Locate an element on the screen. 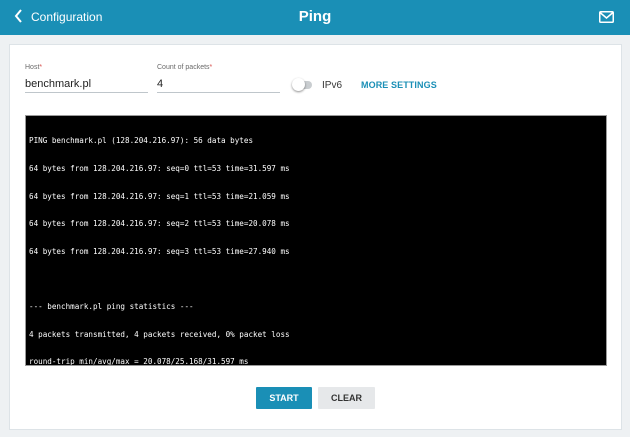 Image resolution: width=630 pixels, height=437 pixels. ipv6-toggle-knob is located at coordinates (298, 84).